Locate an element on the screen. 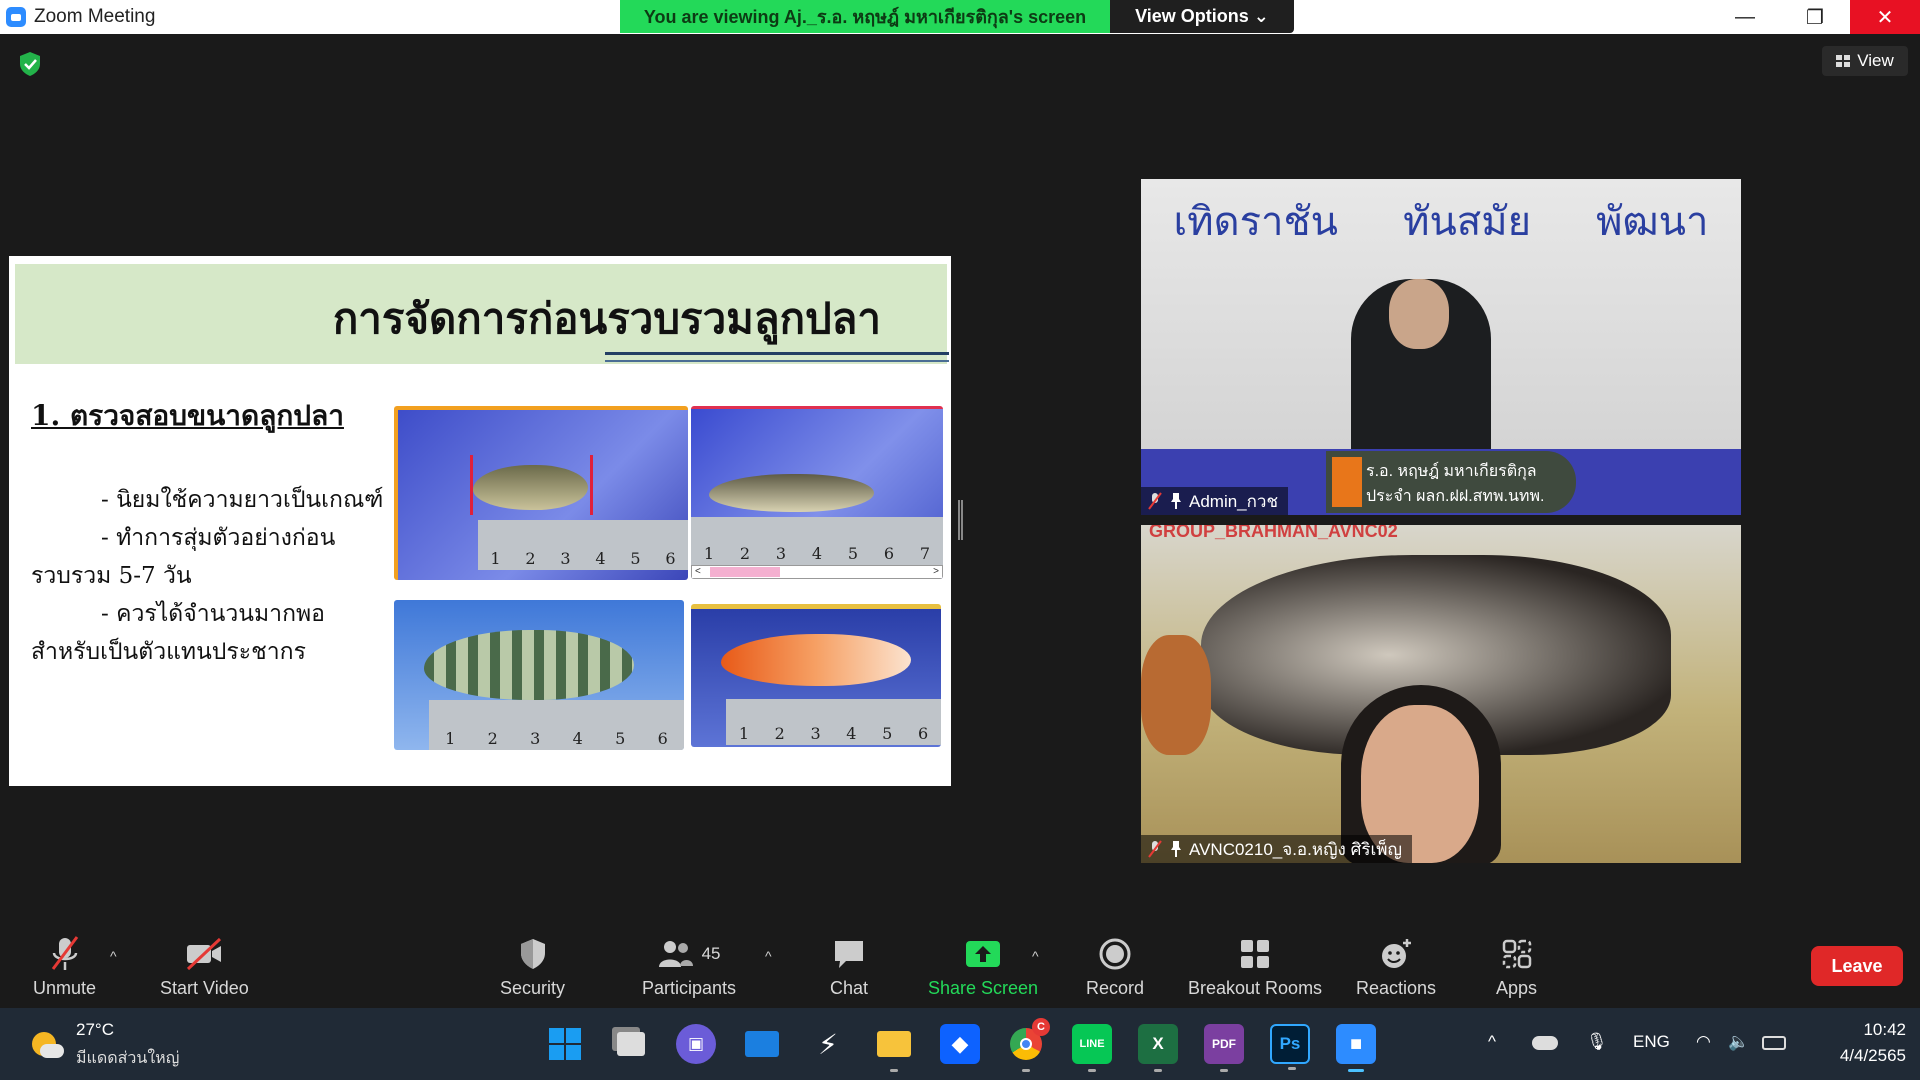 This screenshot has height=1080, width=1920. slide-heading: 1. ตรวจสอบขนาดลูกปลา is located at coordinates (187, 415).